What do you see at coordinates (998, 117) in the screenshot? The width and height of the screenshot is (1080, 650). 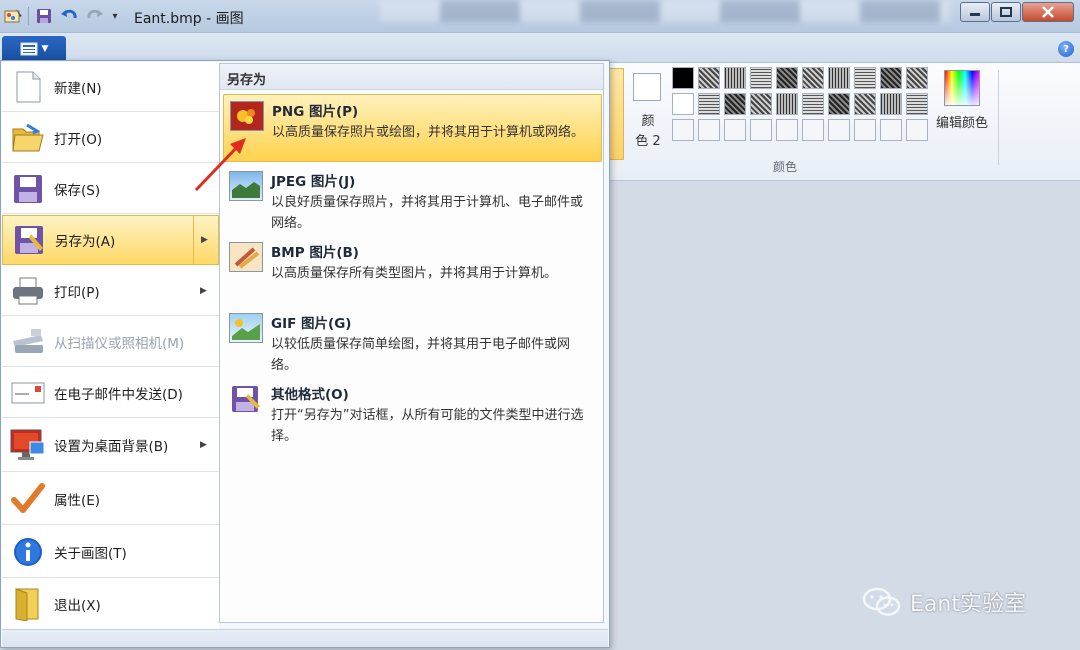 I see `ribbon-separator` at bounding box center [998, 117].